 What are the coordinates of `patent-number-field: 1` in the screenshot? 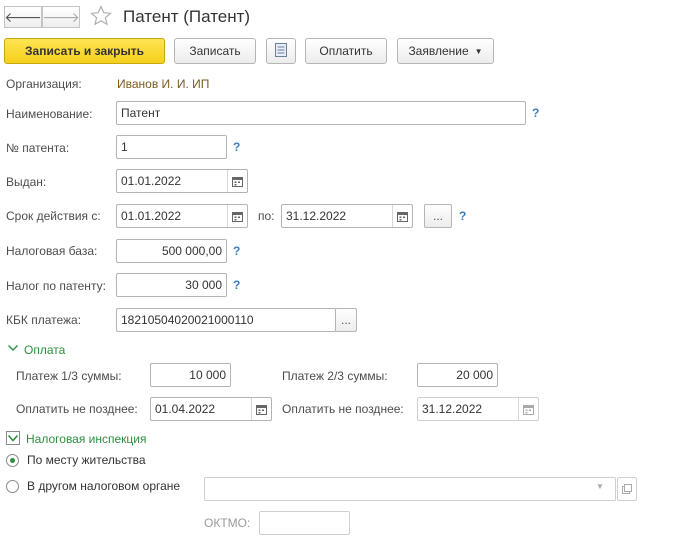 It's located at (171, 147).